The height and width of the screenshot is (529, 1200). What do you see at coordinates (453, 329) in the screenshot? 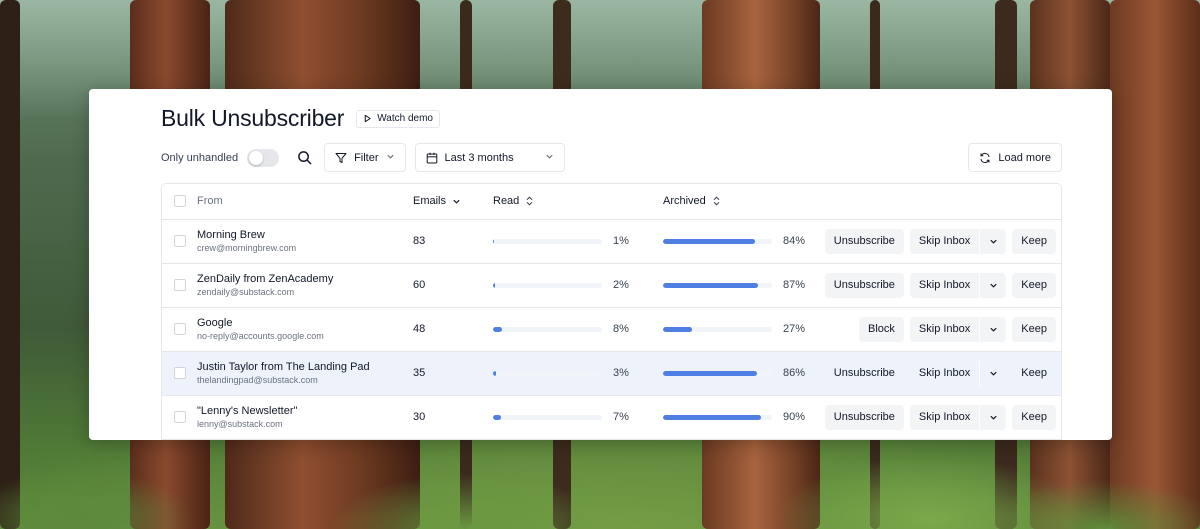
I see `emails-count-cell: 48` at bounding box center [453, 329].